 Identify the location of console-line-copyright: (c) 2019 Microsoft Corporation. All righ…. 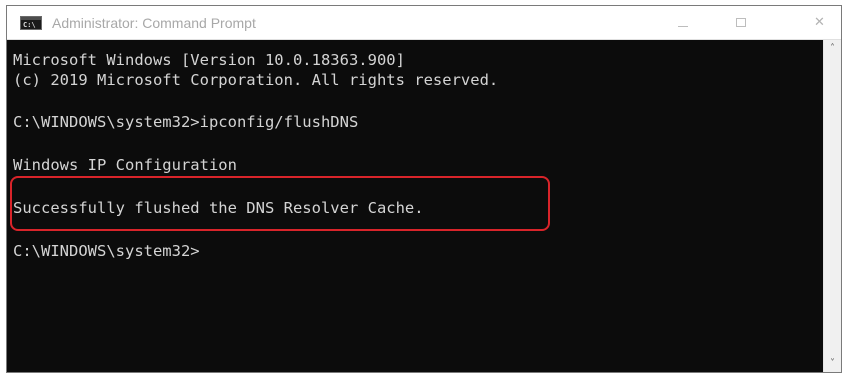
(256, 80).